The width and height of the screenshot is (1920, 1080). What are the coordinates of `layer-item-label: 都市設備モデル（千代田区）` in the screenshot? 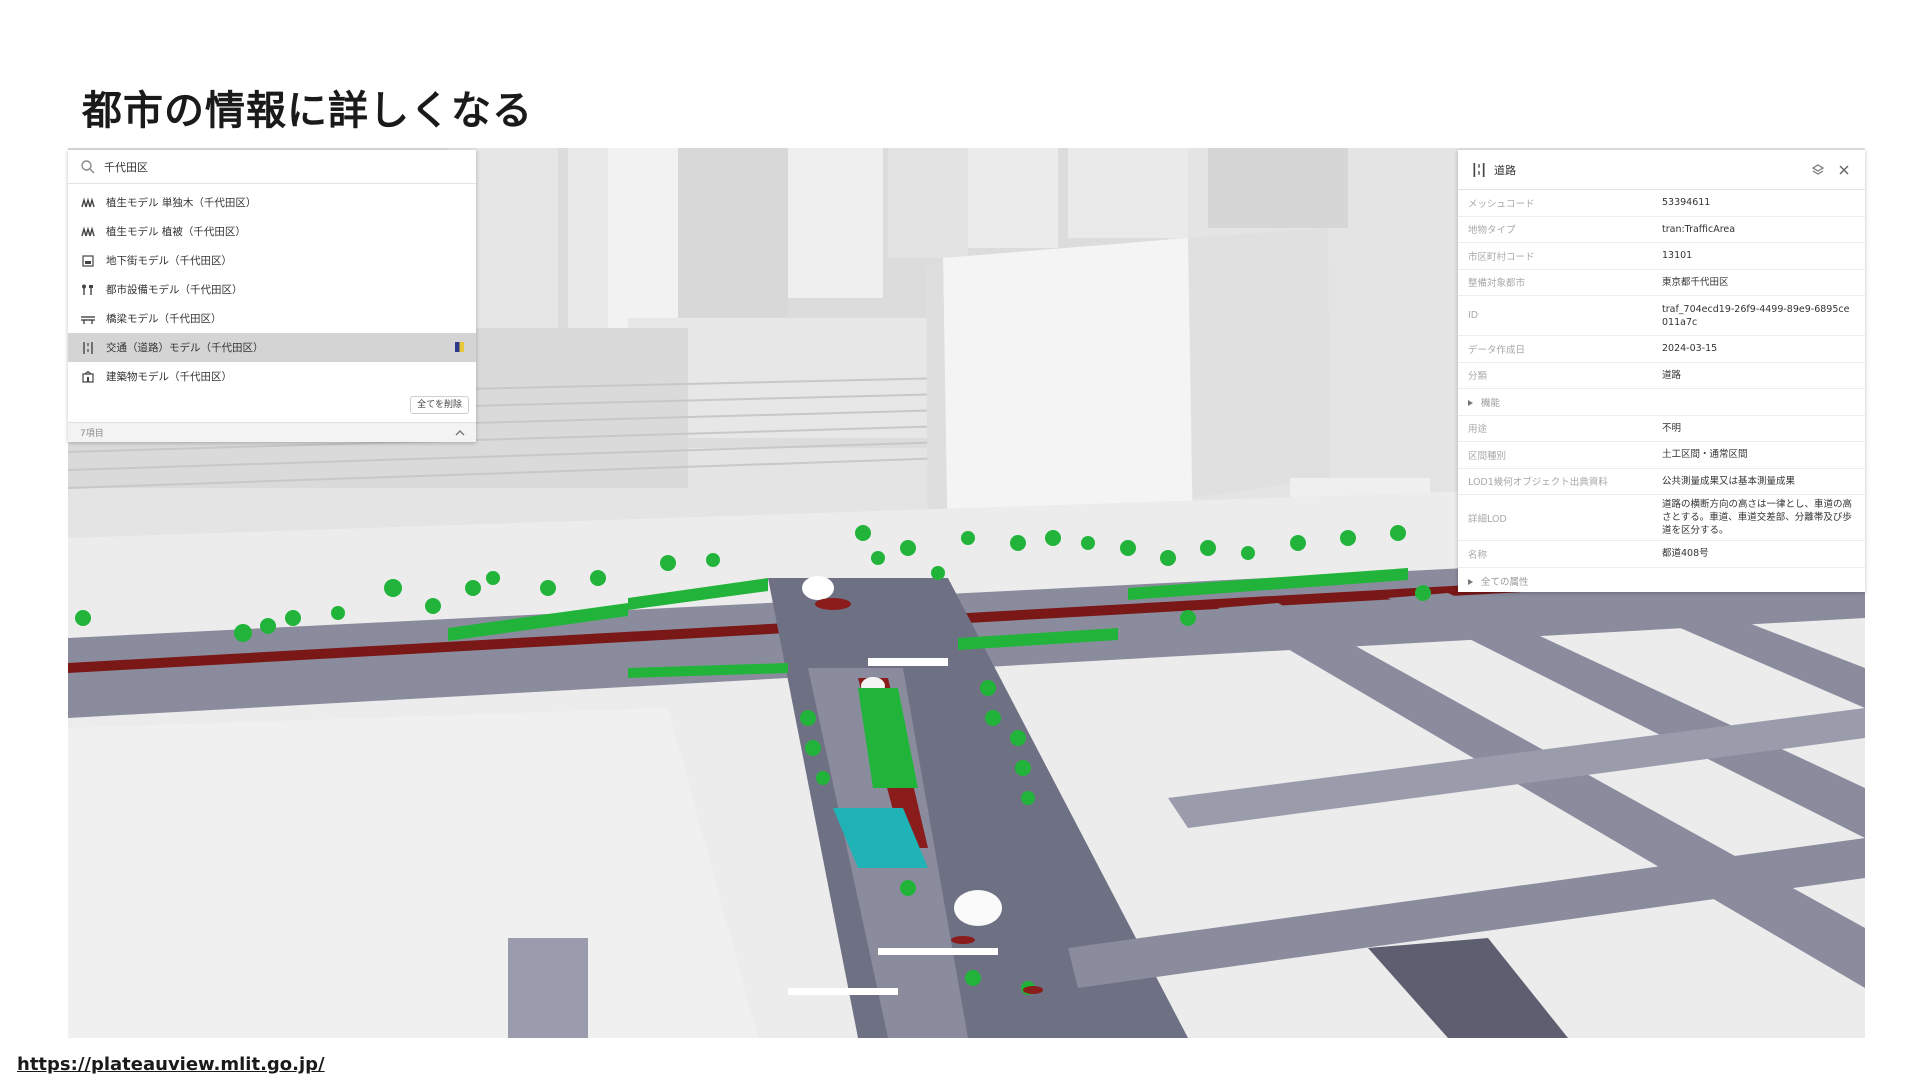 It's located at (174, 290).